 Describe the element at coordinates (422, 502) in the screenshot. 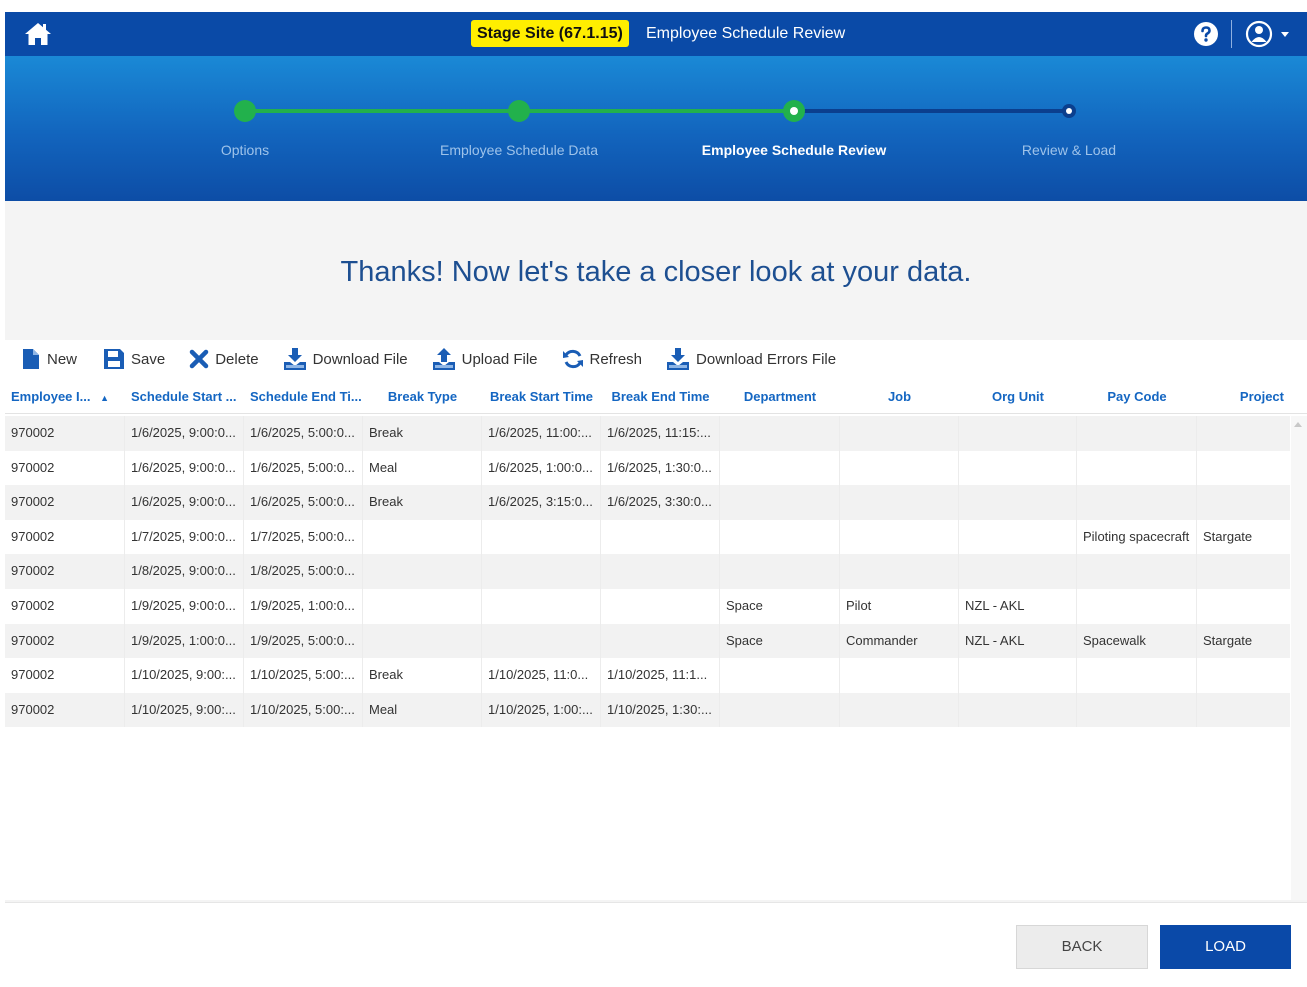

I see `cell-break-type: Break` at that location.